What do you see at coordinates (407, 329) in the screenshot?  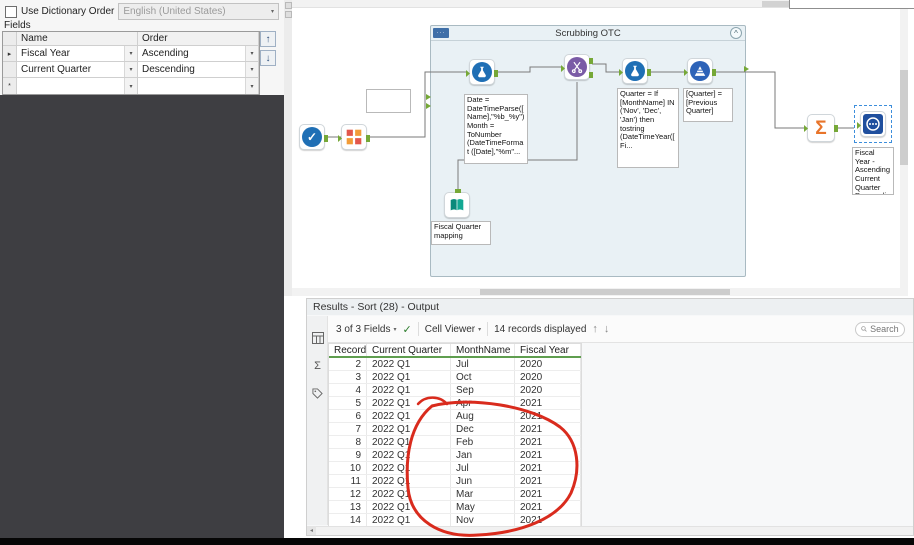 I see `apply-check-icon: ✓` at bounding box center [407, 329].